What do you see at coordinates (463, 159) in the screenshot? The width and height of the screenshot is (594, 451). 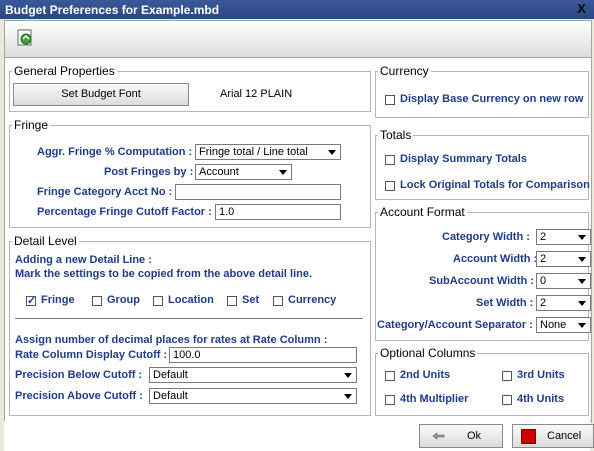 I see `display-summary-totals-label: Display Summary Totals` at bounding box center [463, 159].